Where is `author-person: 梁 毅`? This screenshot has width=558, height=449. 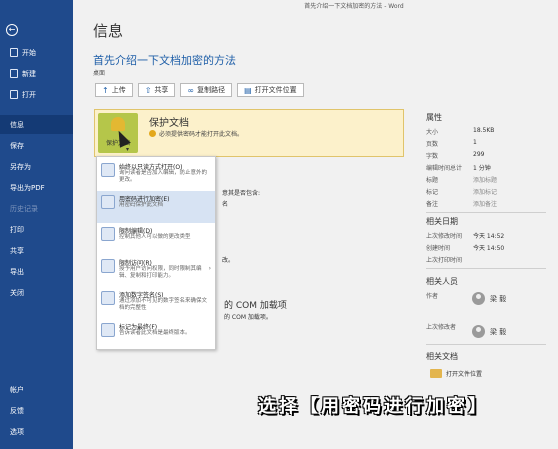 author-person: 梁 毅 is located at coordinates (489, 298).